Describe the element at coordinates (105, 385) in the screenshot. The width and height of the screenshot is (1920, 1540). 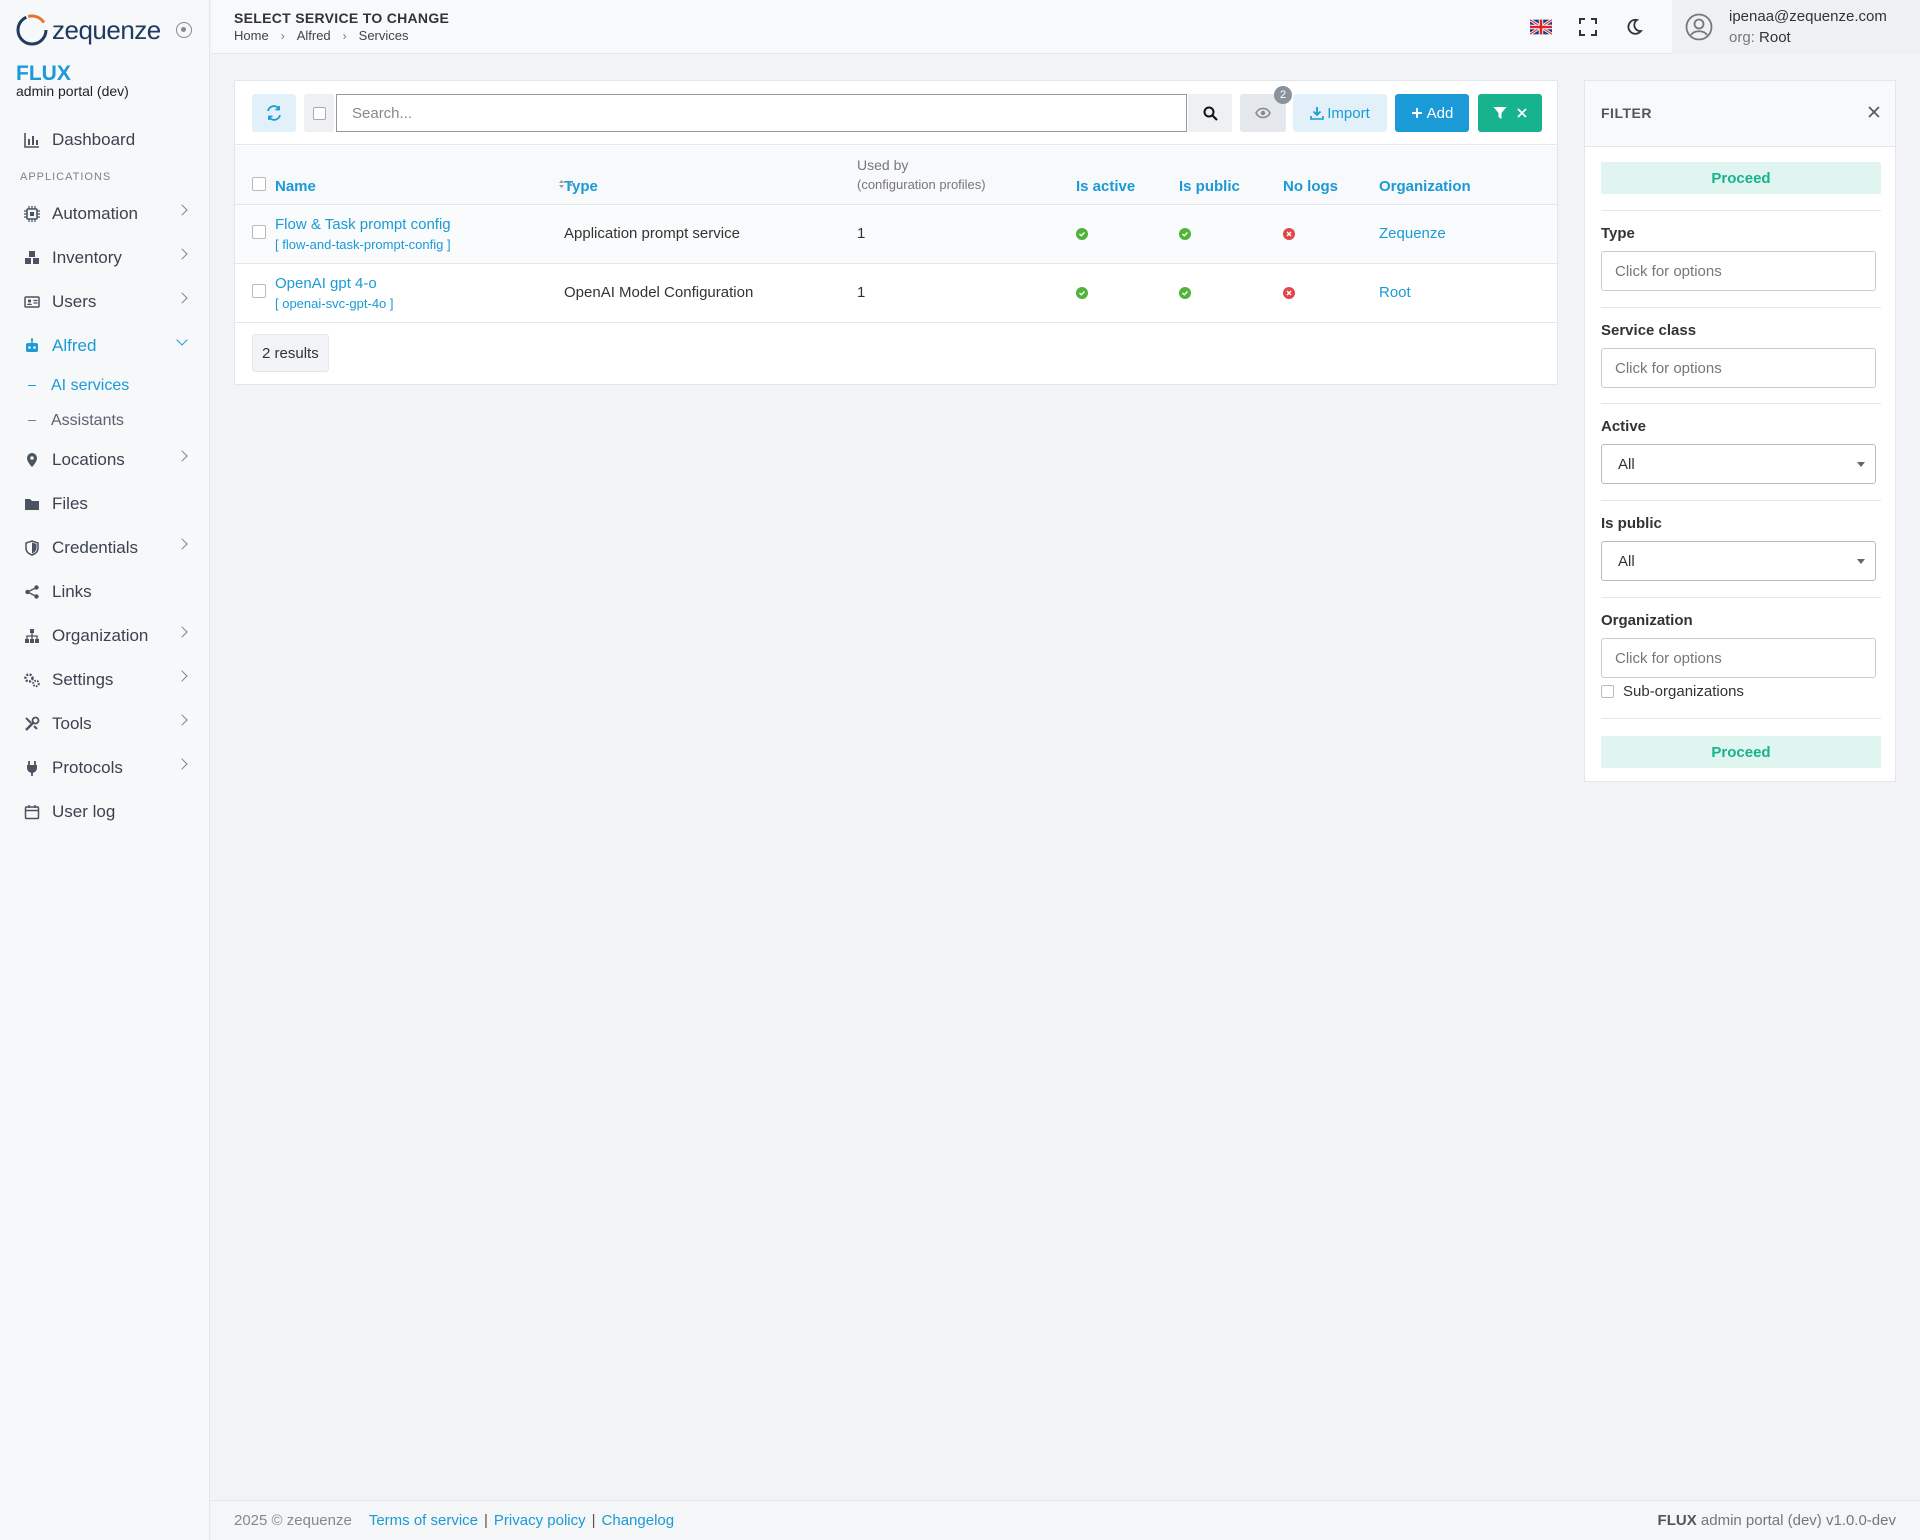
I see `sidebar-subitem-ai-services: AI services` at that location.